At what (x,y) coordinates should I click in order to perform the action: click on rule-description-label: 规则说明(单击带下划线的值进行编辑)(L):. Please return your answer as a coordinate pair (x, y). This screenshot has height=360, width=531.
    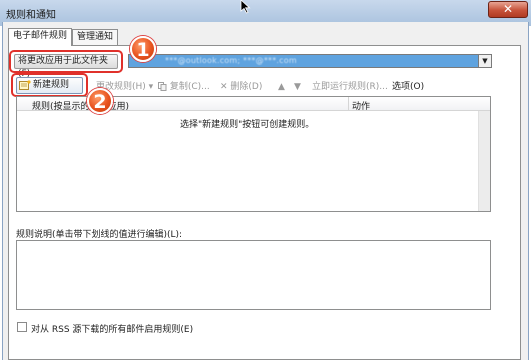
    Looking at the image, I should click on (99, 235).